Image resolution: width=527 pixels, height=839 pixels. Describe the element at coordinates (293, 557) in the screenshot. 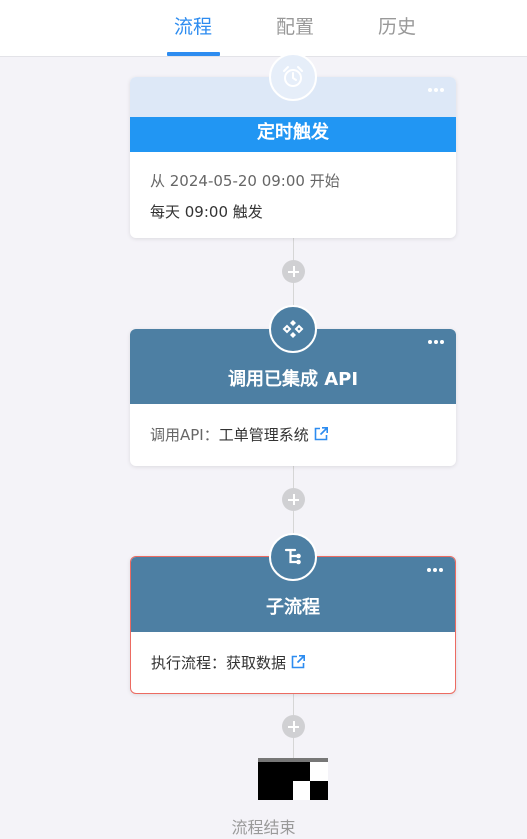

I see `subflow-icon` at that location.